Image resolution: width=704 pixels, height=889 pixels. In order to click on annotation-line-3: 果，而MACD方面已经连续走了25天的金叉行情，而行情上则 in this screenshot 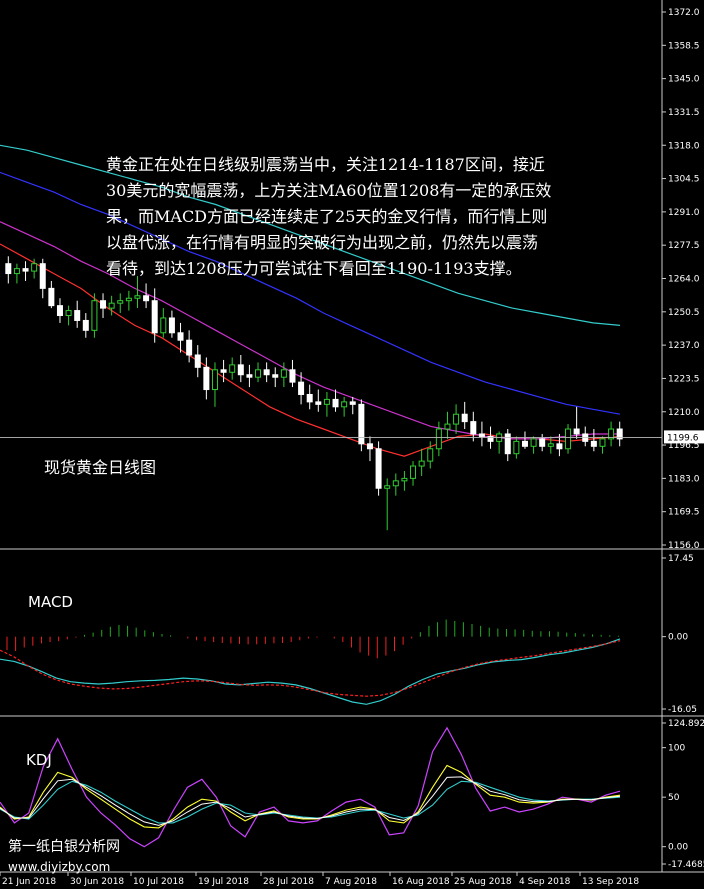, I will do `click(326, 216)`.